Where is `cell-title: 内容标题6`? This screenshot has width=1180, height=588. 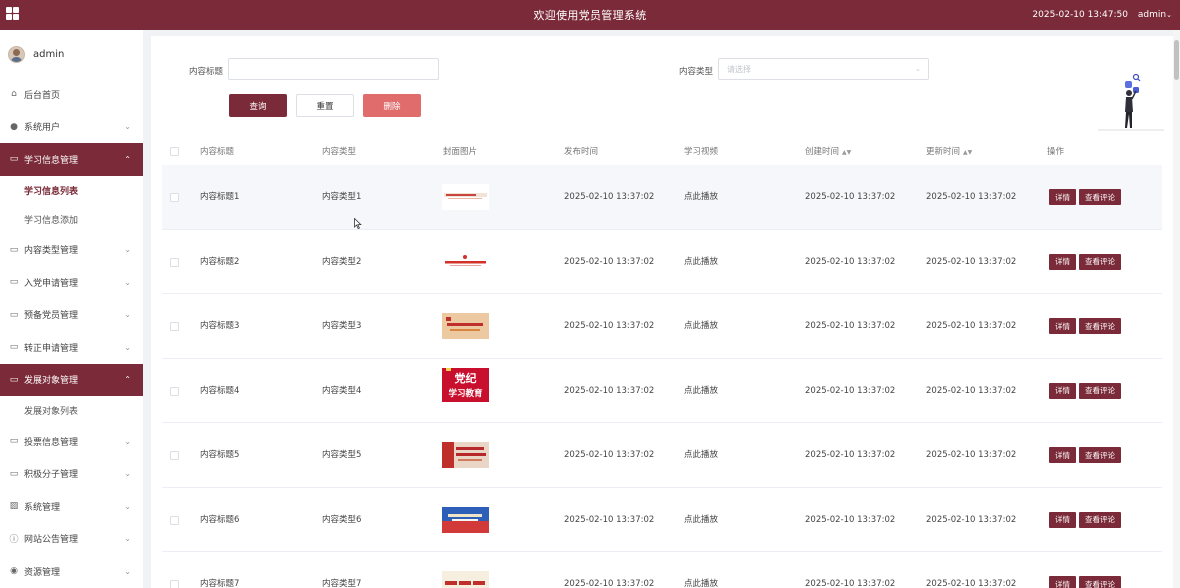 cell-title: 内容标题6 is located at coordinates (220, 519).